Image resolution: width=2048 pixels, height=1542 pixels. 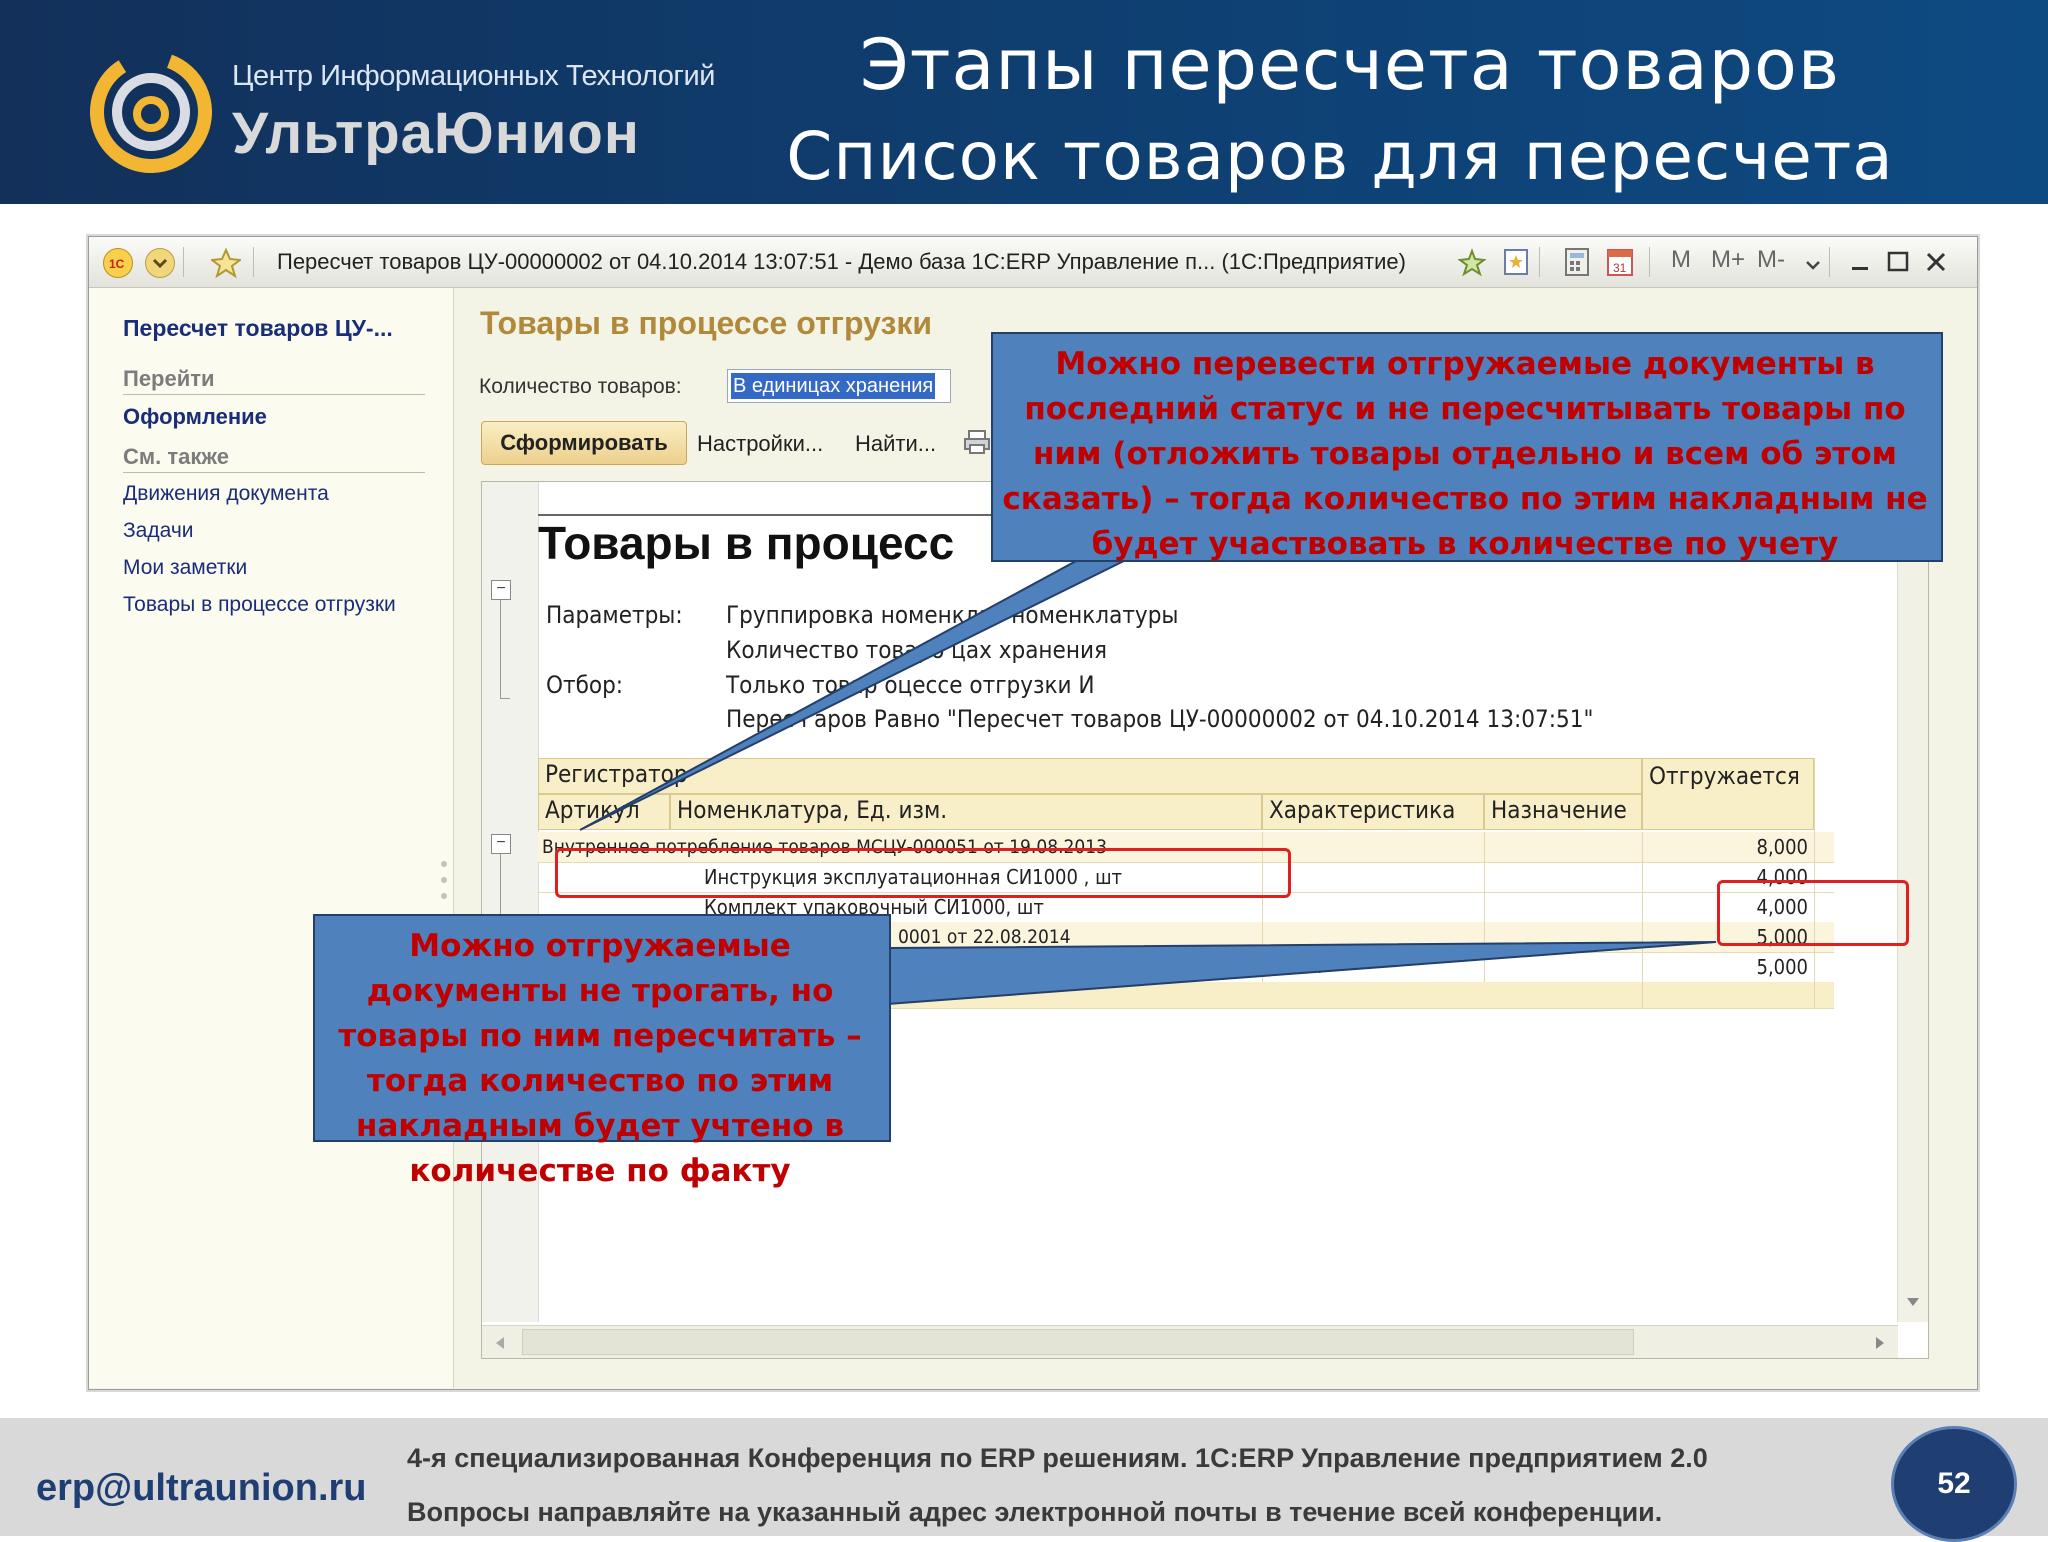 What do you see at coordinates (1954, 1484) in the screenshot?
I see `page-number: 52` at bounding box center [1954, 1484].